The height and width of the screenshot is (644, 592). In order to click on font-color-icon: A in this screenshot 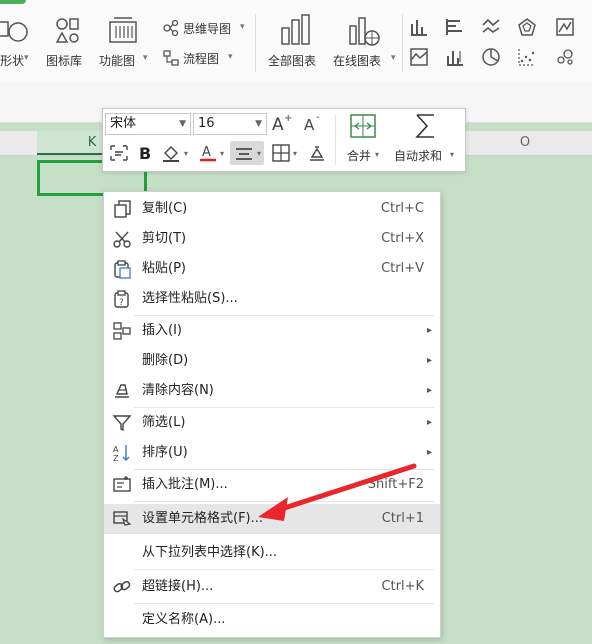, I will do `click(208, 155)`.